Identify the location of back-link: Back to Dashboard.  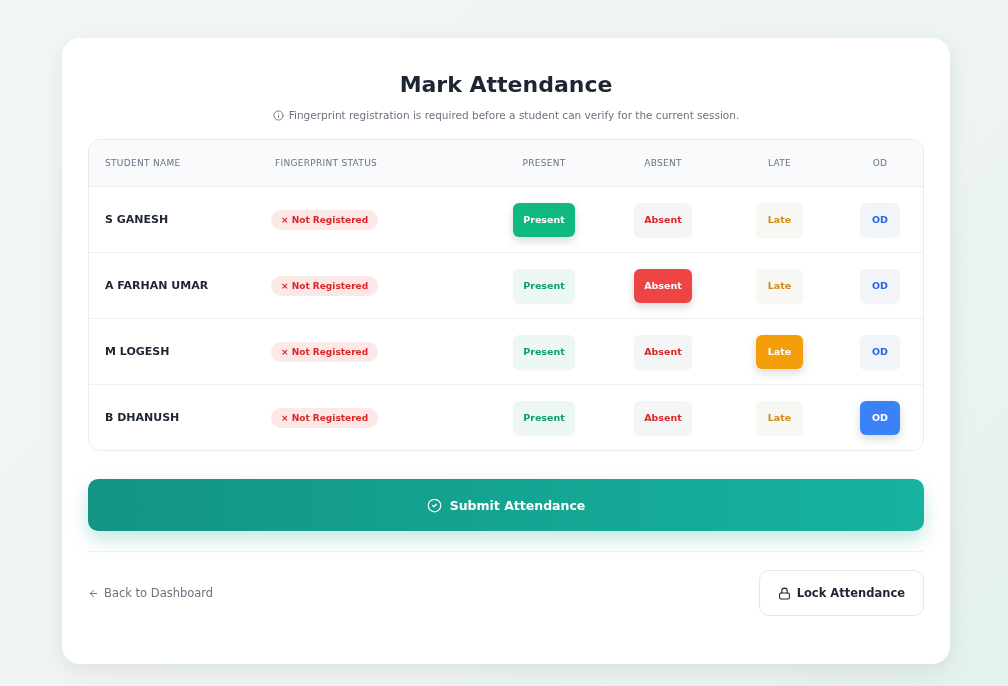
(151, 593).